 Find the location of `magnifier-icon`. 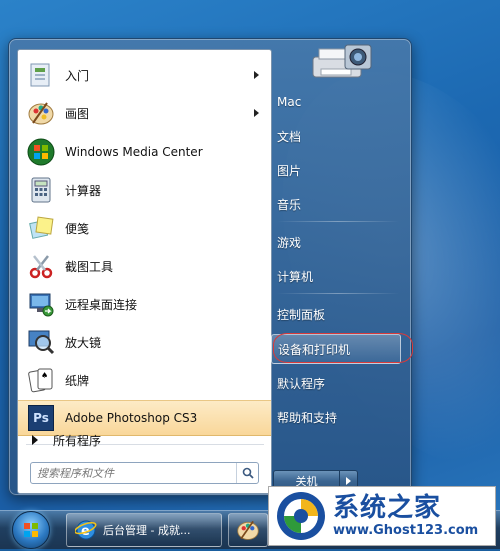

magnifier-icon is located at coordinates (41, 342).